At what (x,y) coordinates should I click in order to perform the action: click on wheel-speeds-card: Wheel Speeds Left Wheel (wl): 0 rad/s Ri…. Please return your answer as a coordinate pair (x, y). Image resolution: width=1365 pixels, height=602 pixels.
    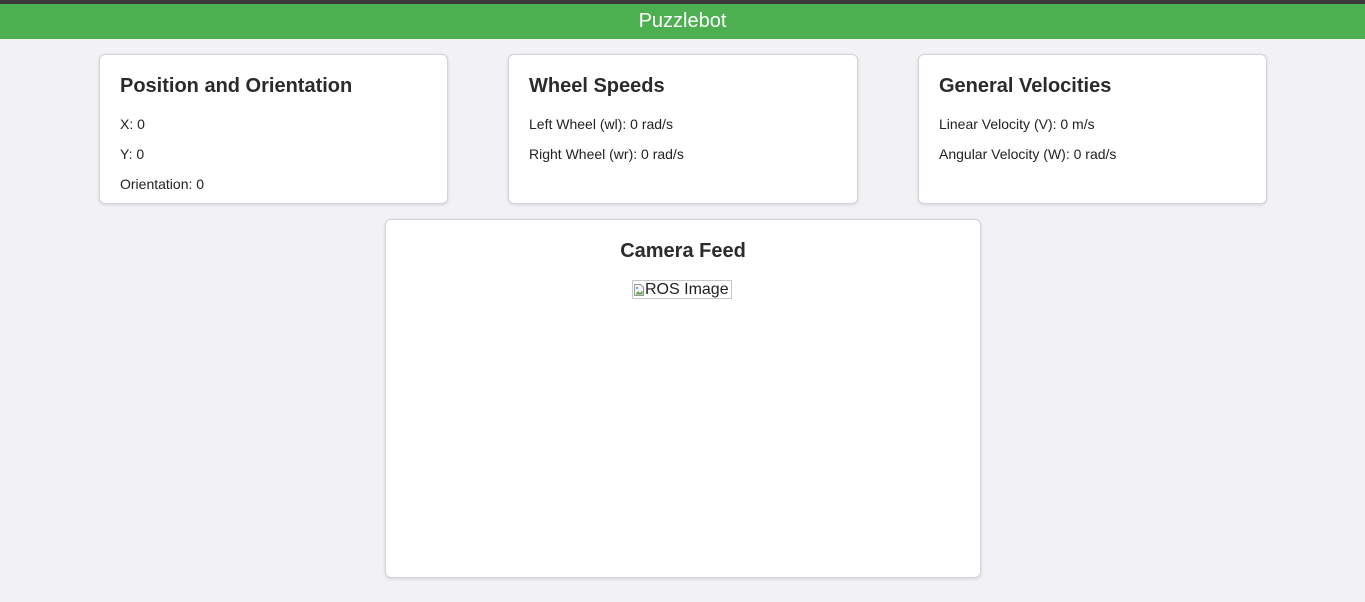
    Looking at the image, I should click on (683, 129).